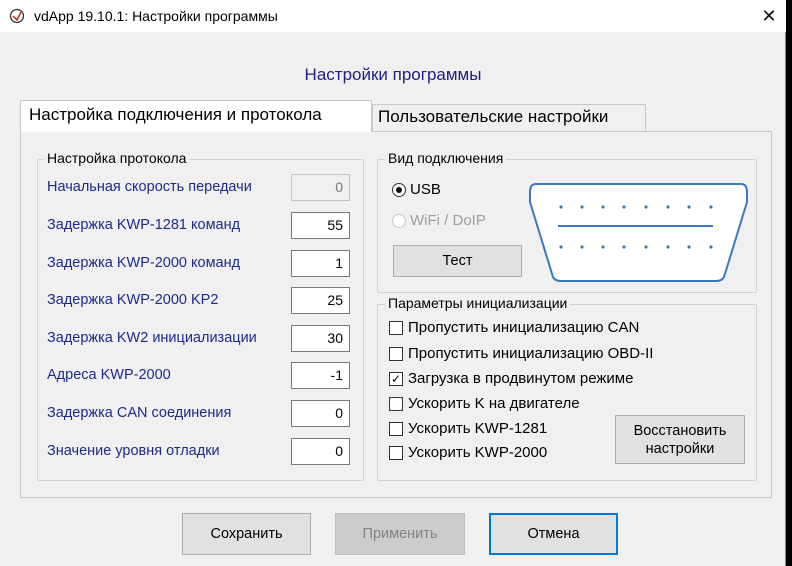 The width and height of the screenshot is (792, 566). Describe the element at coordinates (680, 430) in the screenshot. I see `restore-defaults-line1: Восстановить` at that location.